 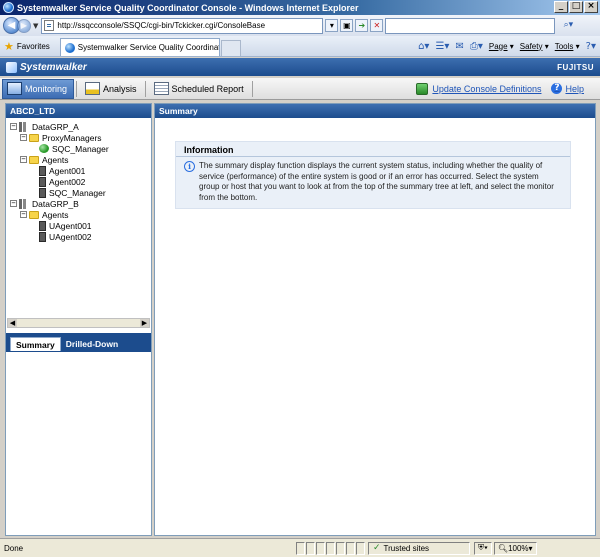 I want to click on security-zone: ✓ Trusted sites, so click(x=419, y=548).